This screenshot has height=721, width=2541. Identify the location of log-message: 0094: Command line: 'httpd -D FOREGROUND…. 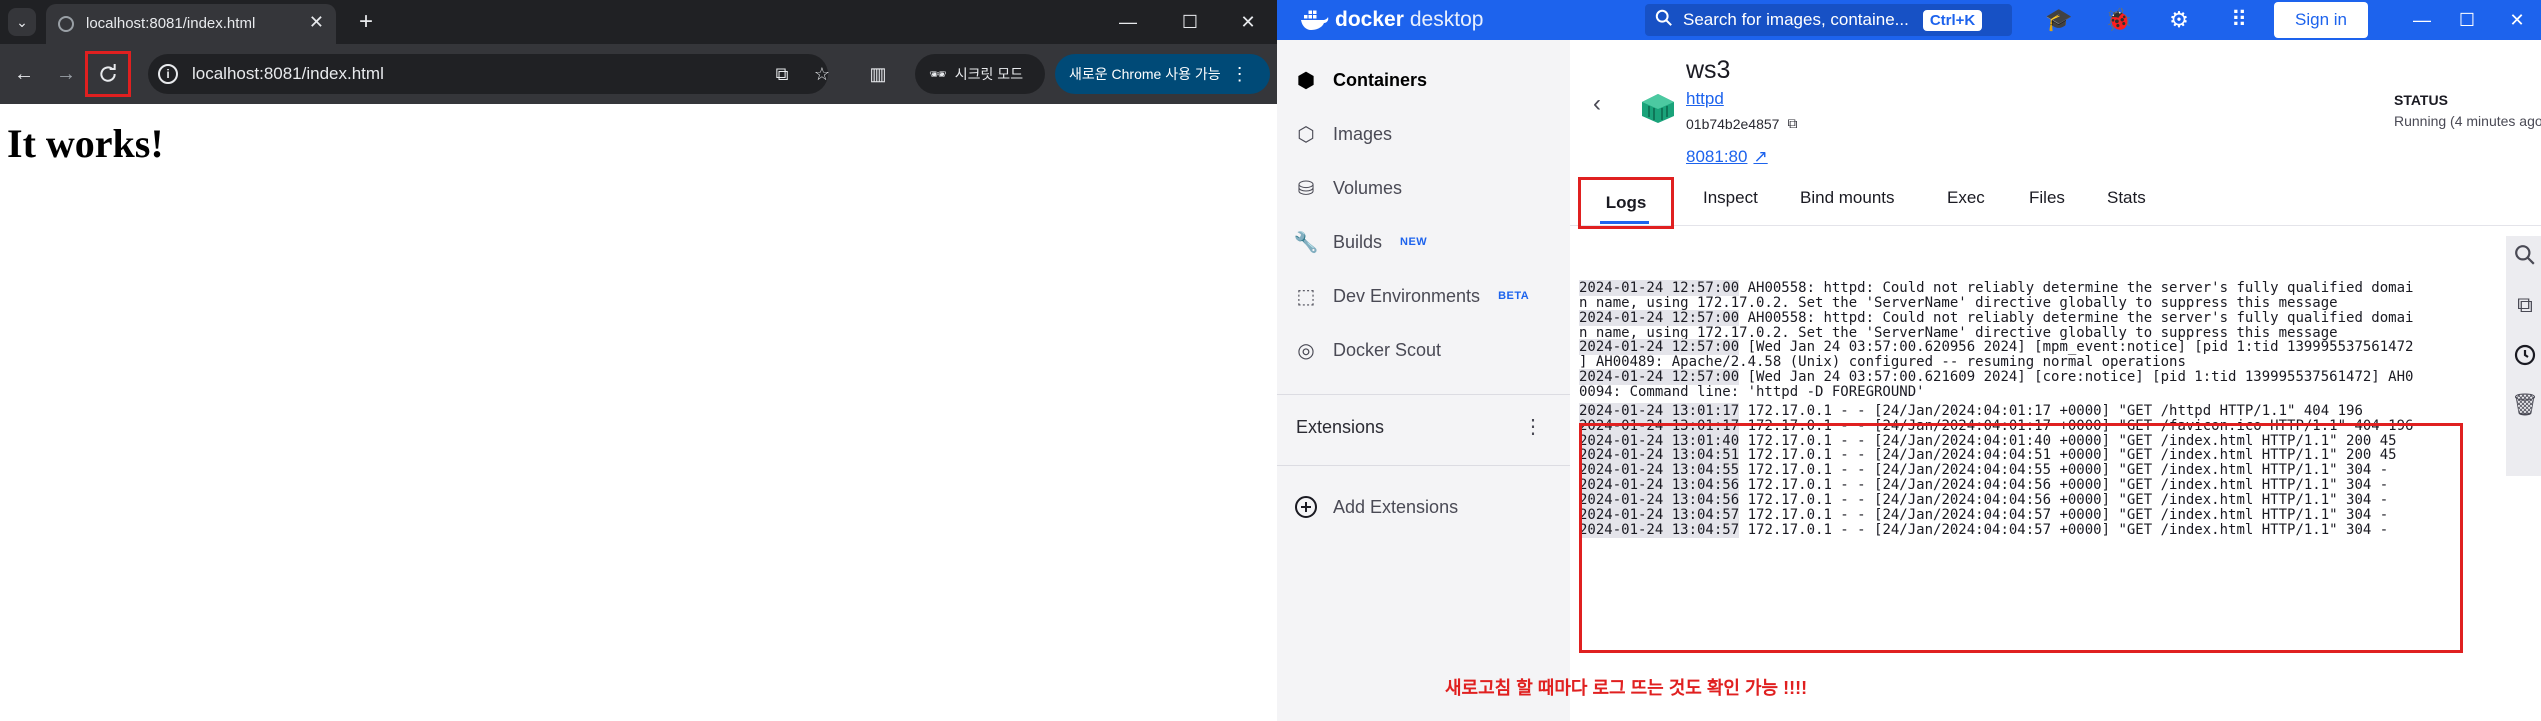
(1752, 391).